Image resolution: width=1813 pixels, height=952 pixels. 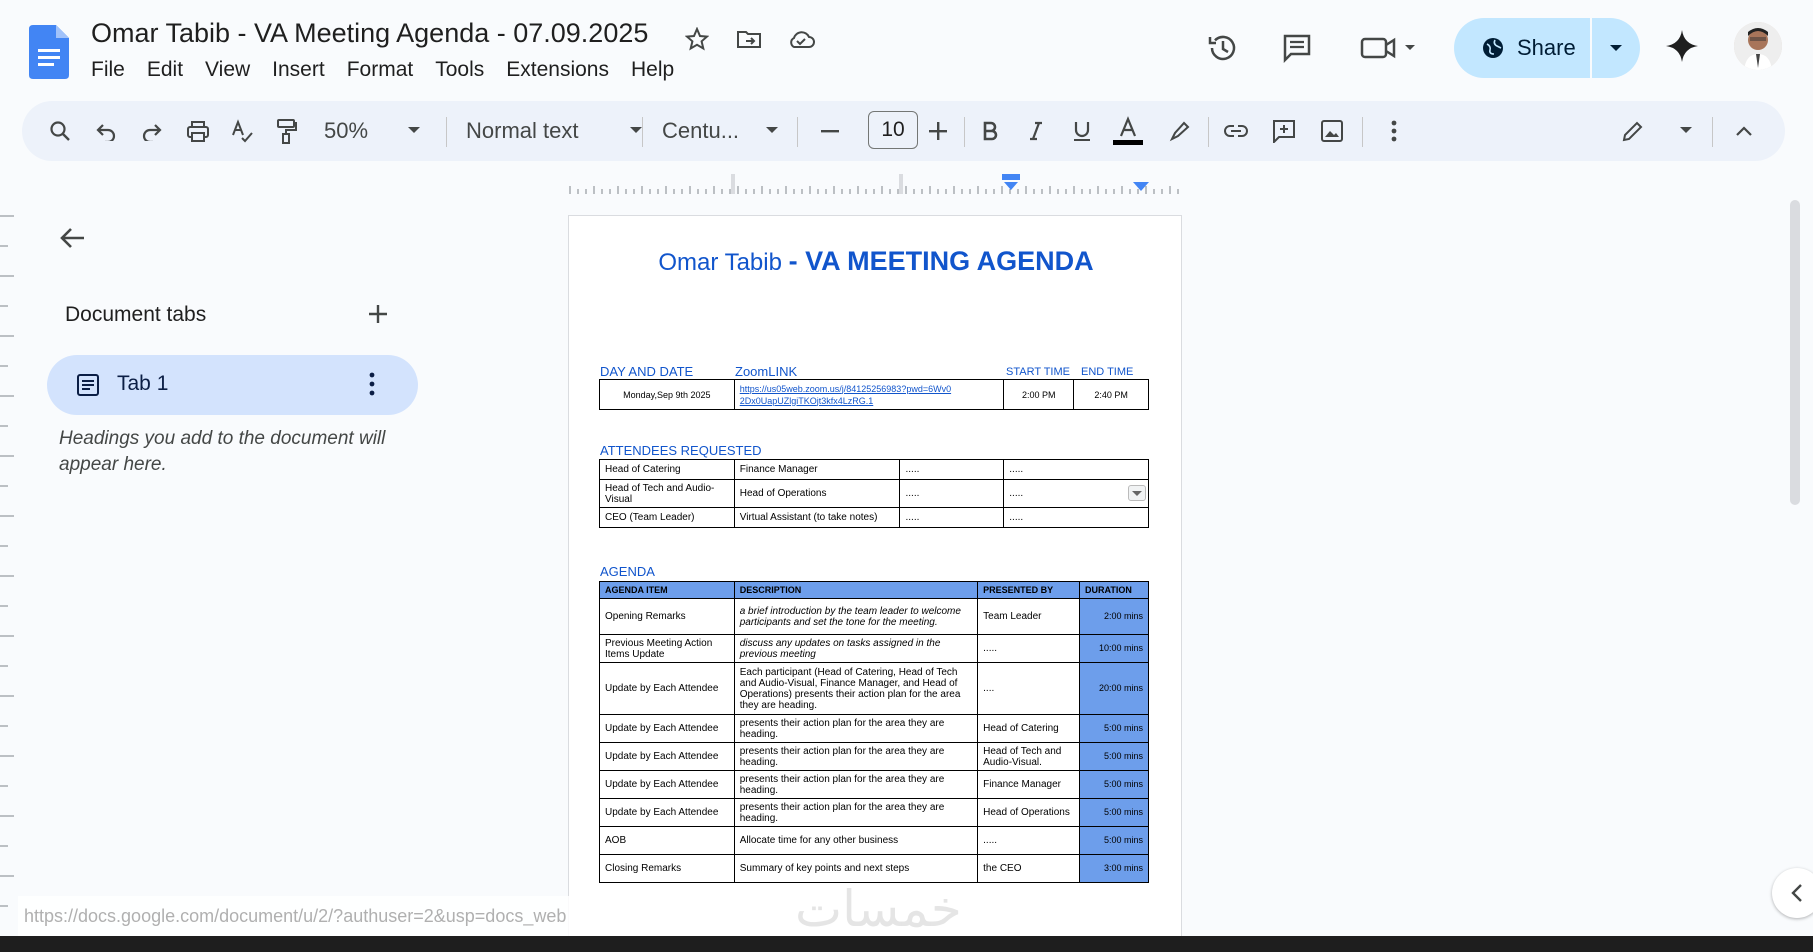 I want to click on increase-font-size-icon, so click(x=938, y=131).